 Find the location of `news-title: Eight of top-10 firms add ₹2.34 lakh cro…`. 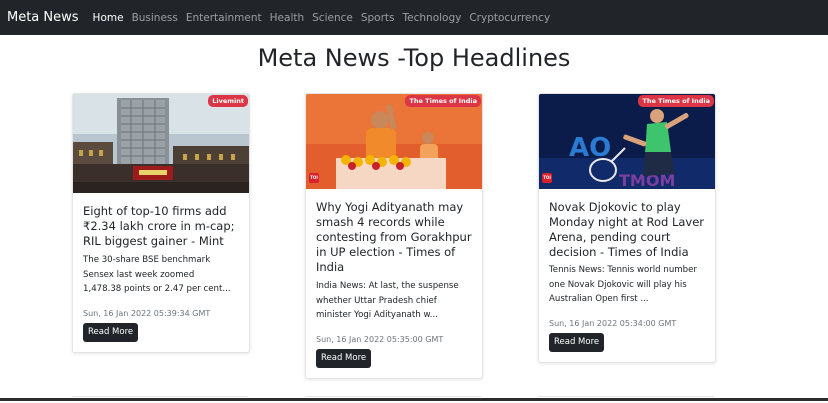

news-title: Eight of top-10 firms add ₹2.34 lakh cro… is located at coordinates (159, 226).